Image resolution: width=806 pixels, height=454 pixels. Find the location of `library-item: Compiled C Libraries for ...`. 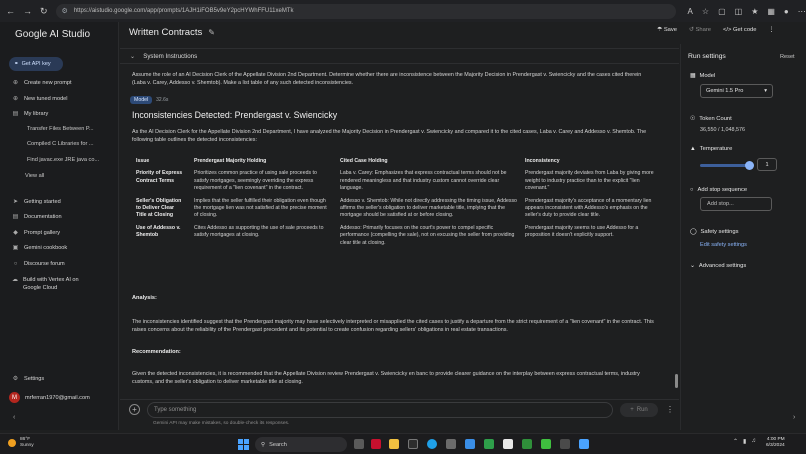

library-item: Compiled C Libraries for ... is located at coordinates (60, 144).